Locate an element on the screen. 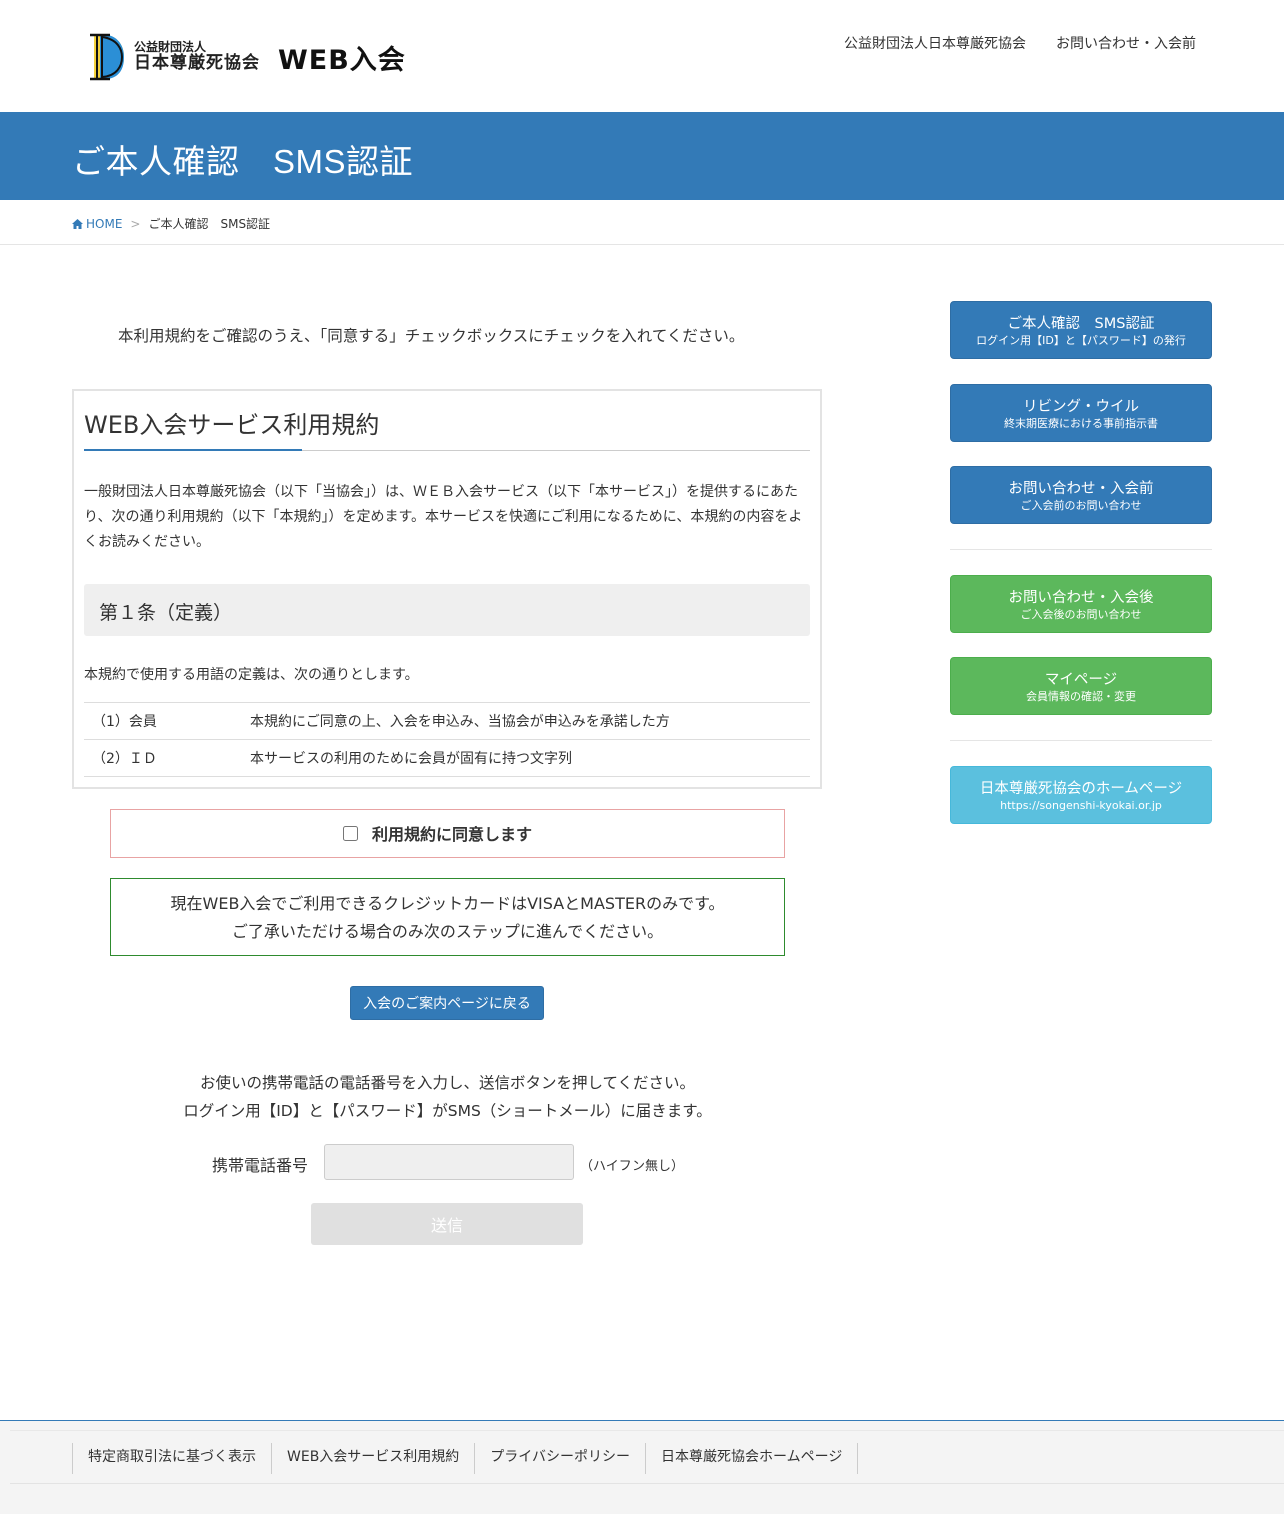 The height and width of the screenshot is (1514, 1284). nav-link-contact-before: お問い合わせ・入会前 is located at coordinates (1126, 43).